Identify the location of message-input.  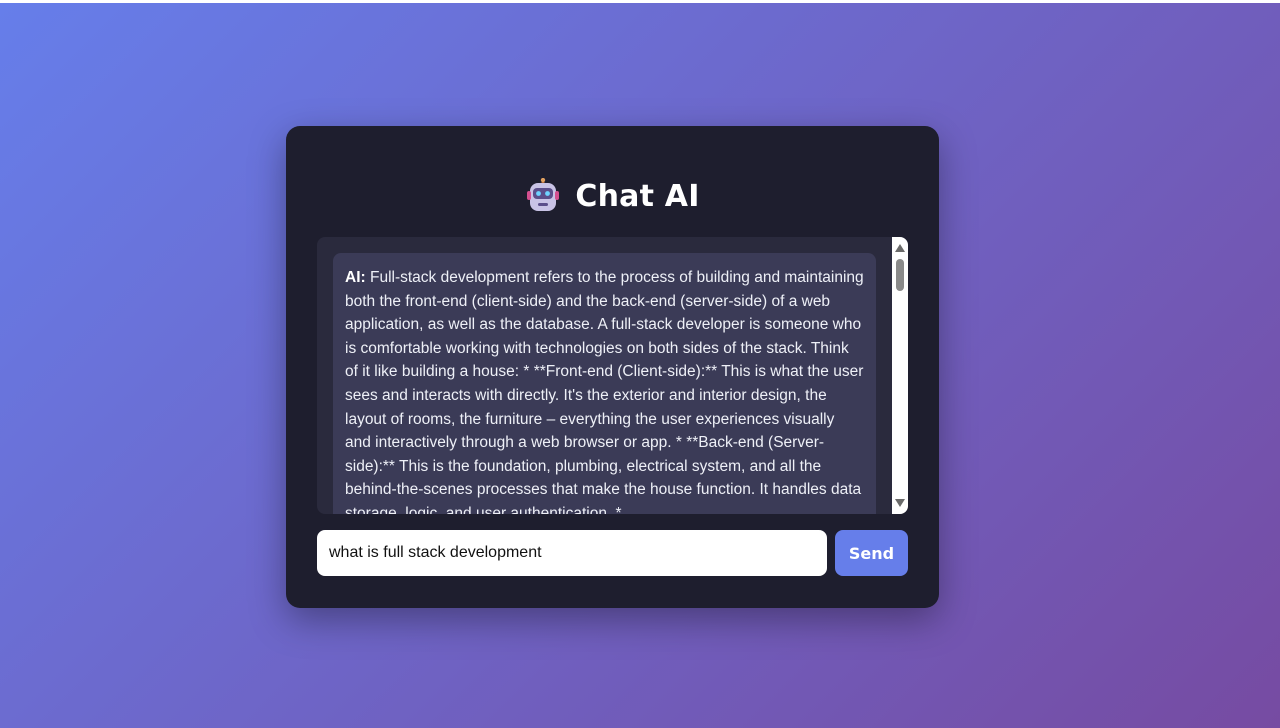
(572, 553).